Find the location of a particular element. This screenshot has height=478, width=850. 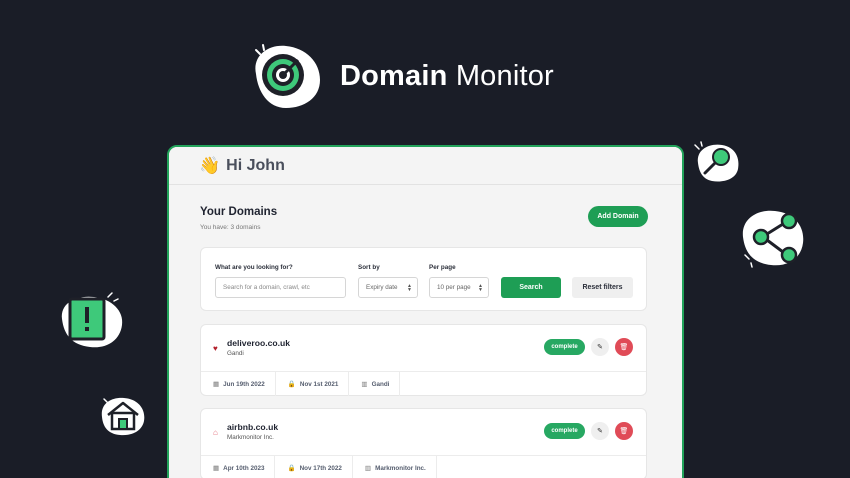

per-page-label: Per page is located at coordinates (442, 267).